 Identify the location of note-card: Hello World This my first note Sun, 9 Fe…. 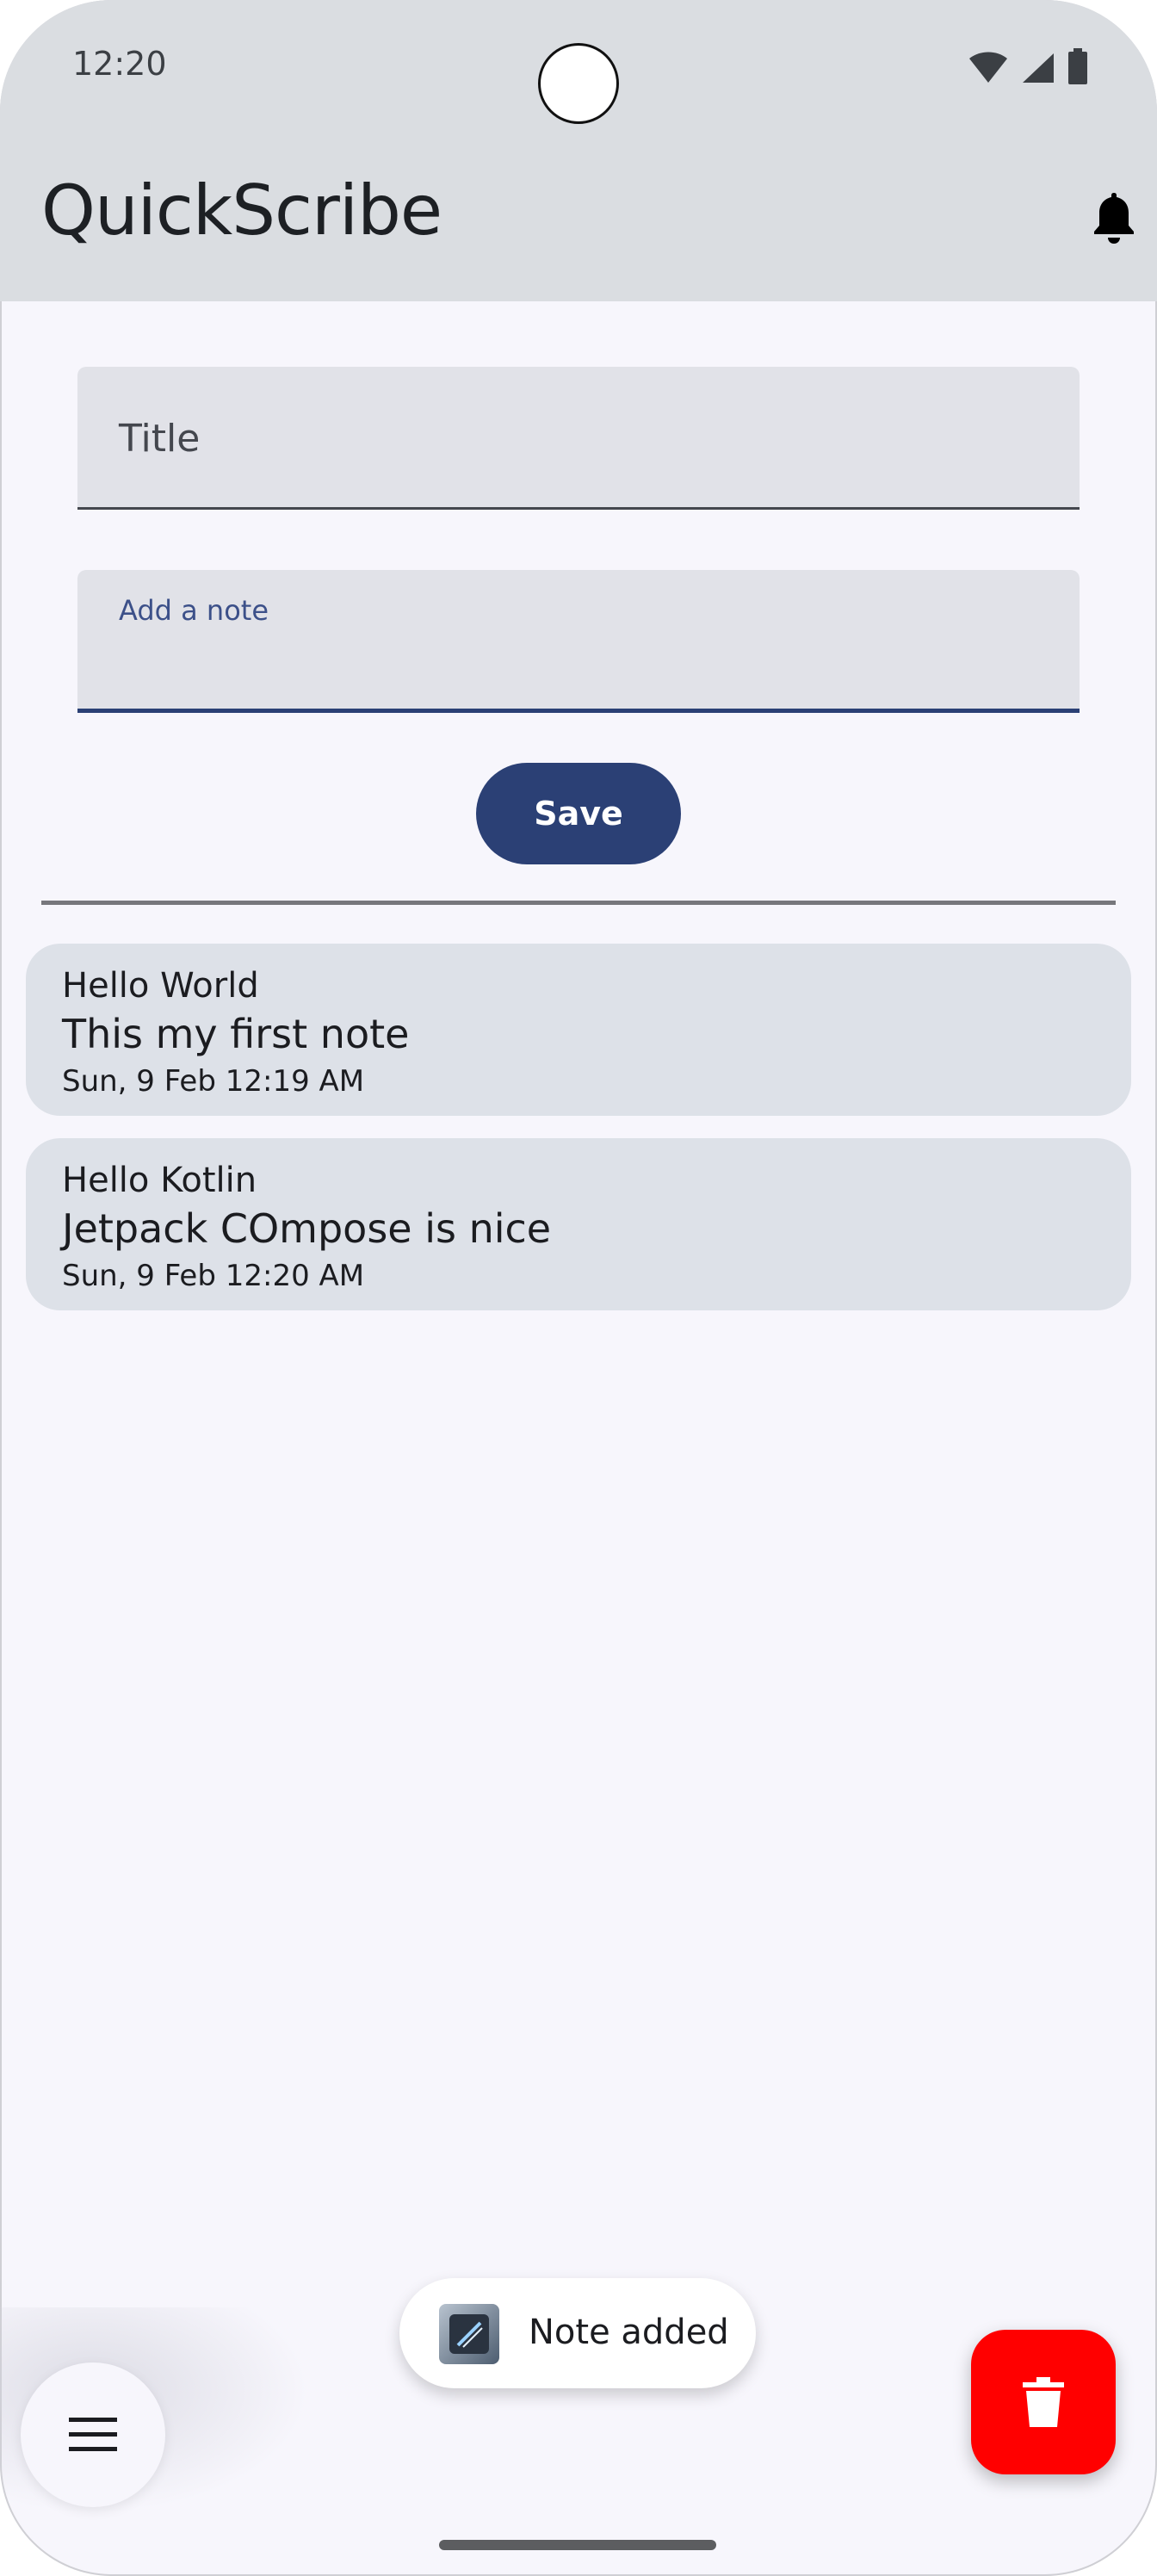
(579, 1030).